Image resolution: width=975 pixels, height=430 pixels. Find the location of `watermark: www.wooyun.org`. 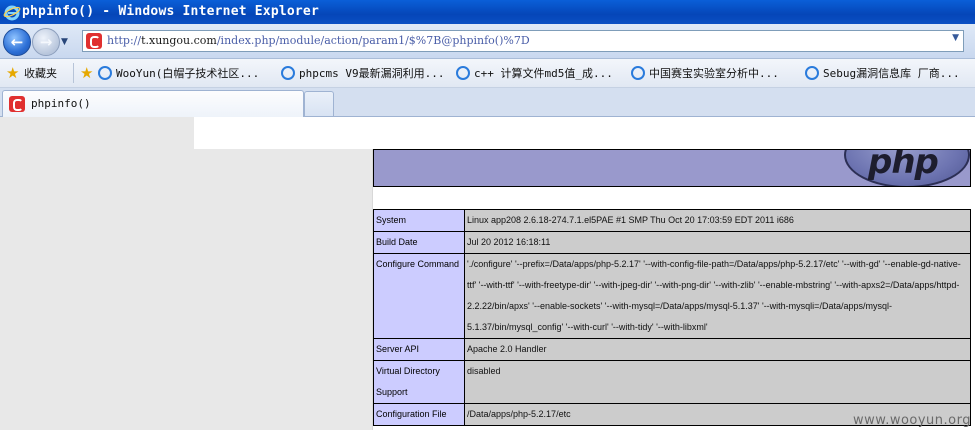

watermark: www.wooyun.org is located at coordinates (911, 420).